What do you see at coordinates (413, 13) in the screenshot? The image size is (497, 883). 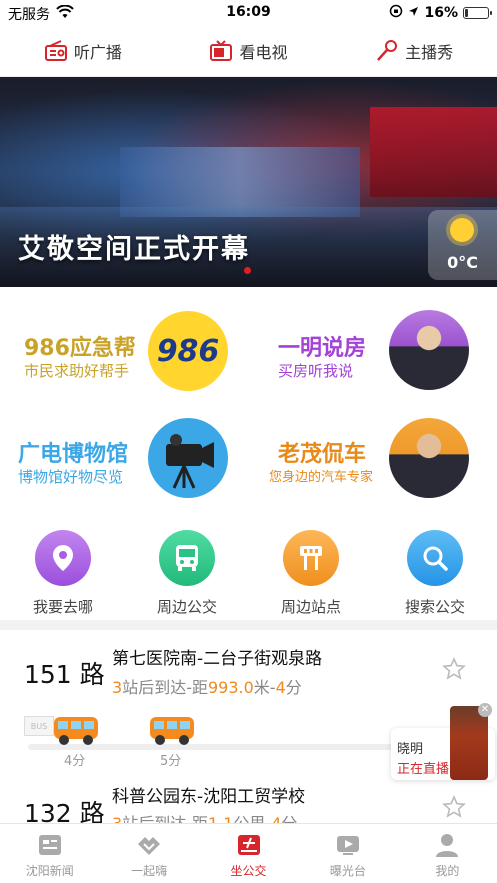 I see `location-arrow-icon` at bounding box center [413, 13].